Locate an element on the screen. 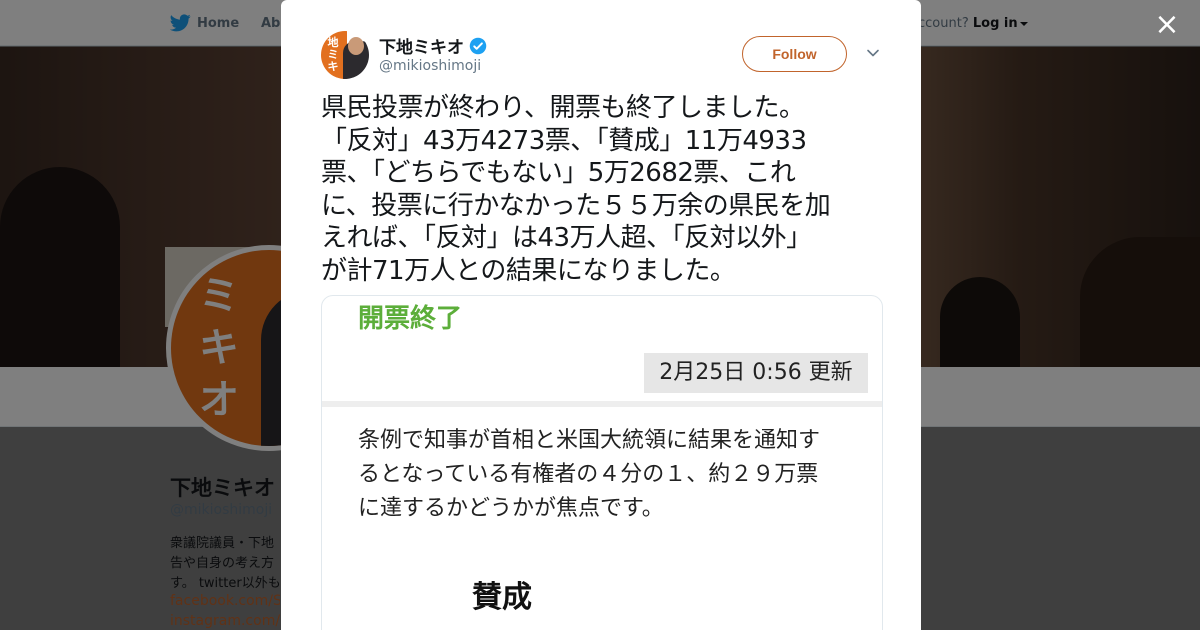 Image resolution: width=1200 pixels, height=630 pixels. verified-badge-icon is located at coordinates (478, 45).